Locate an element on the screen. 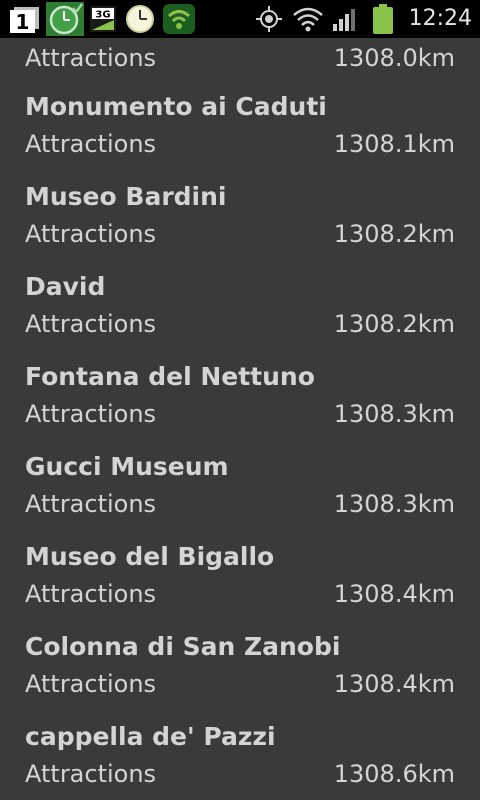 Image resolution: width=480 pixels, height=800 pixels. signal-icon is located at coordinates (346, 19).